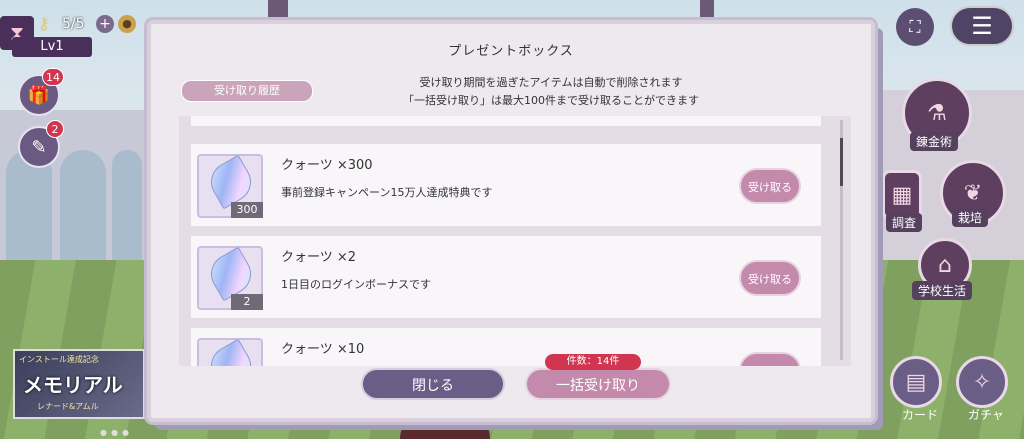 Image resolution: width=1024 pixels, height=439 pixels. I want to click on card-button: ▤, so click(916, 382).